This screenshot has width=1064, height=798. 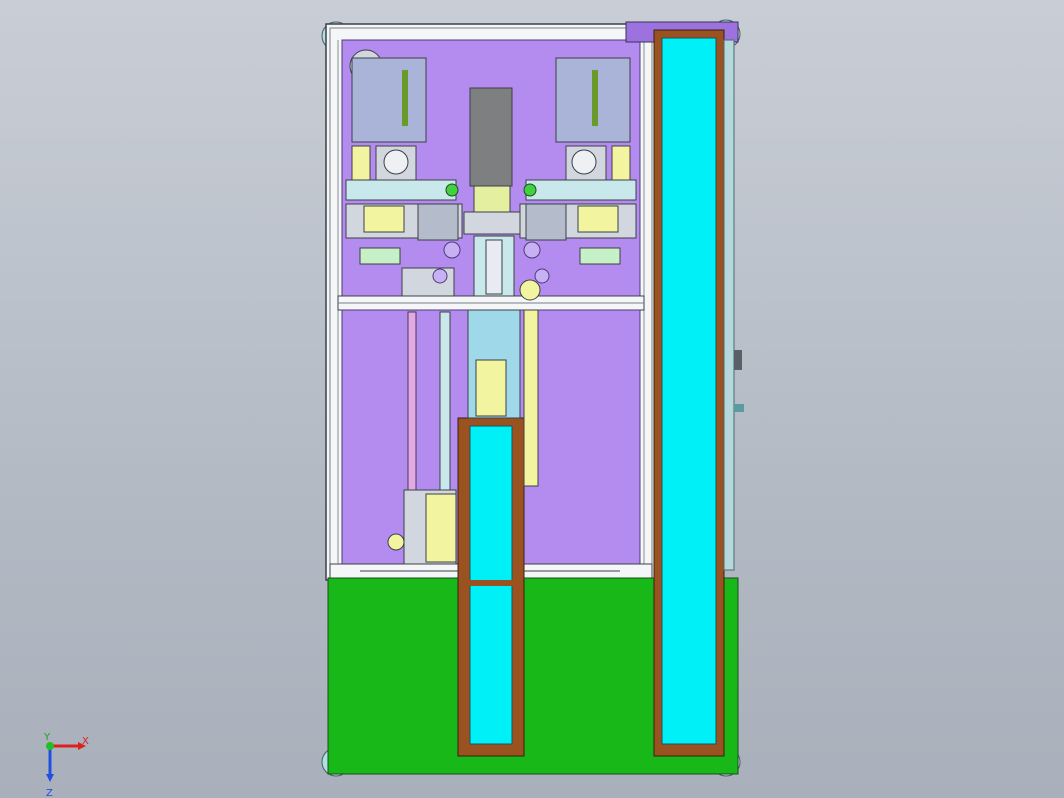 What do you see at coordinates (491, 303) in the screenshot?
I see `cross-beam` at bounding box center [491, 303].